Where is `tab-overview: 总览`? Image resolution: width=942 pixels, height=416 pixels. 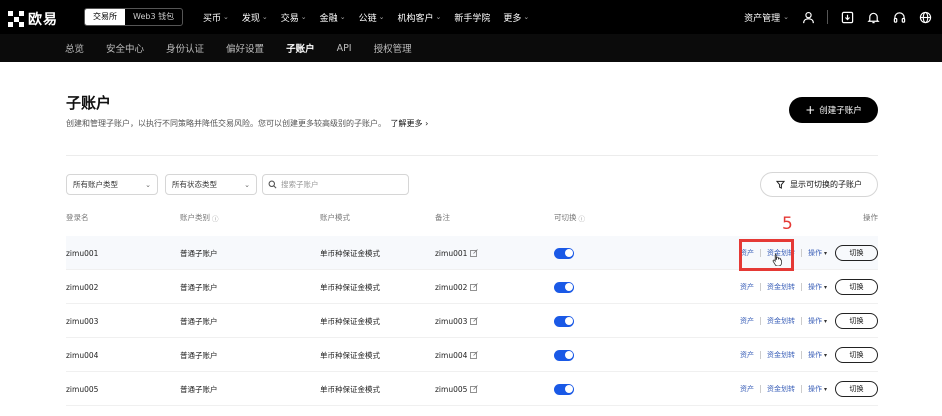
tab-overview: 总览 is located at coordinates (74, 48).